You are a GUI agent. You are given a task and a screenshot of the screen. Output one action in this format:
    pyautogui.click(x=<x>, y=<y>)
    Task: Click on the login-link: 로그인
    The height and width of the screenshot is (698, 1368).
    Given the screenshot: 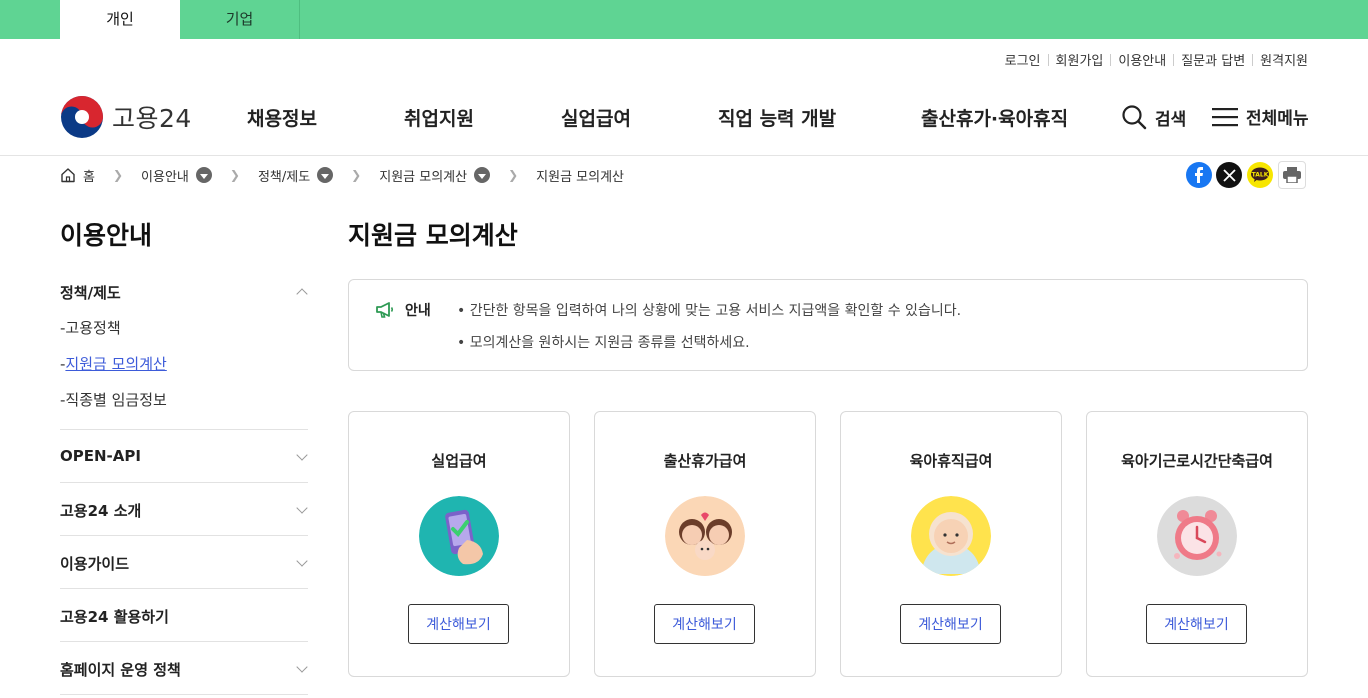 What is the action you would take?
    pyautogui.click(x=1023, y=59)
    